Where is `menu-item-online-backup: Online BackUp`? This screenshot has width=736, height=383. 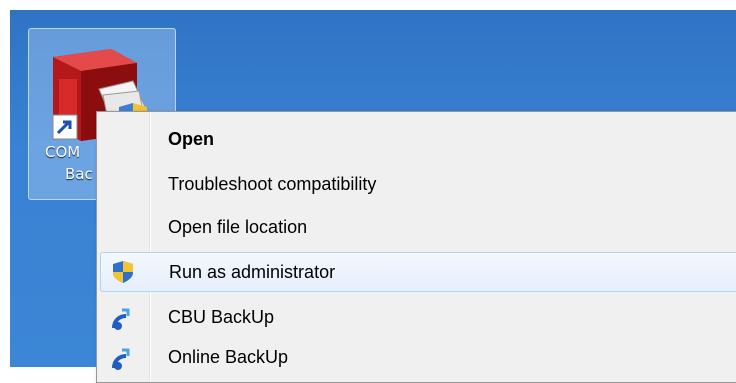 menu-item-online-backup: Online BackUp is located at coordinates (418, 358).